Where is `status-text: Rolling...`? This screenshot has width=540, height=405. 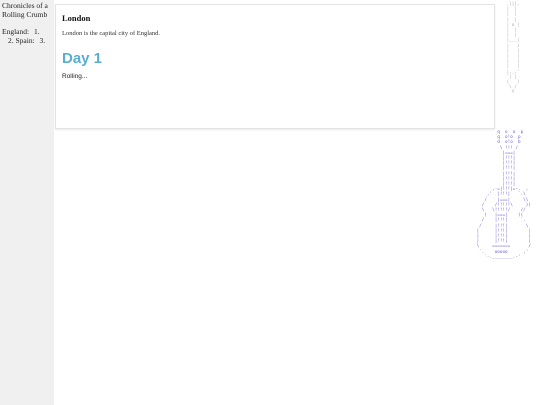
status-text: Rolling... is located at coordinates (75, 76).